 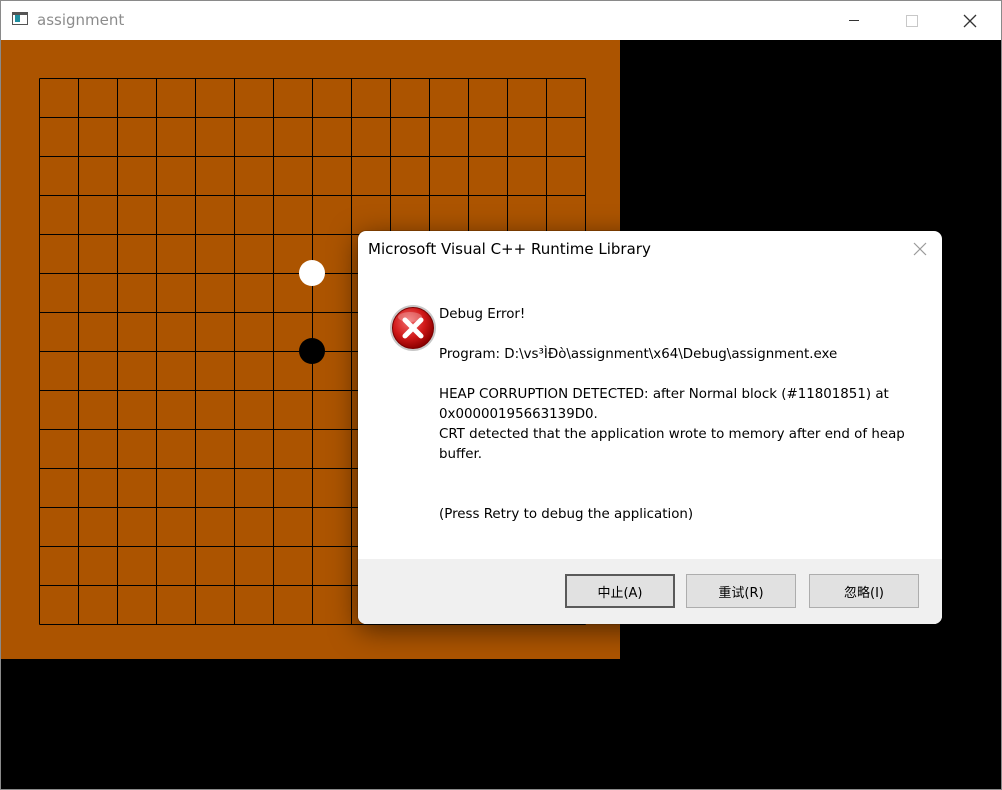 I want to click on dialog-title: Microsoft Visual C++ Runtime Library, so click(x=509, y=249).